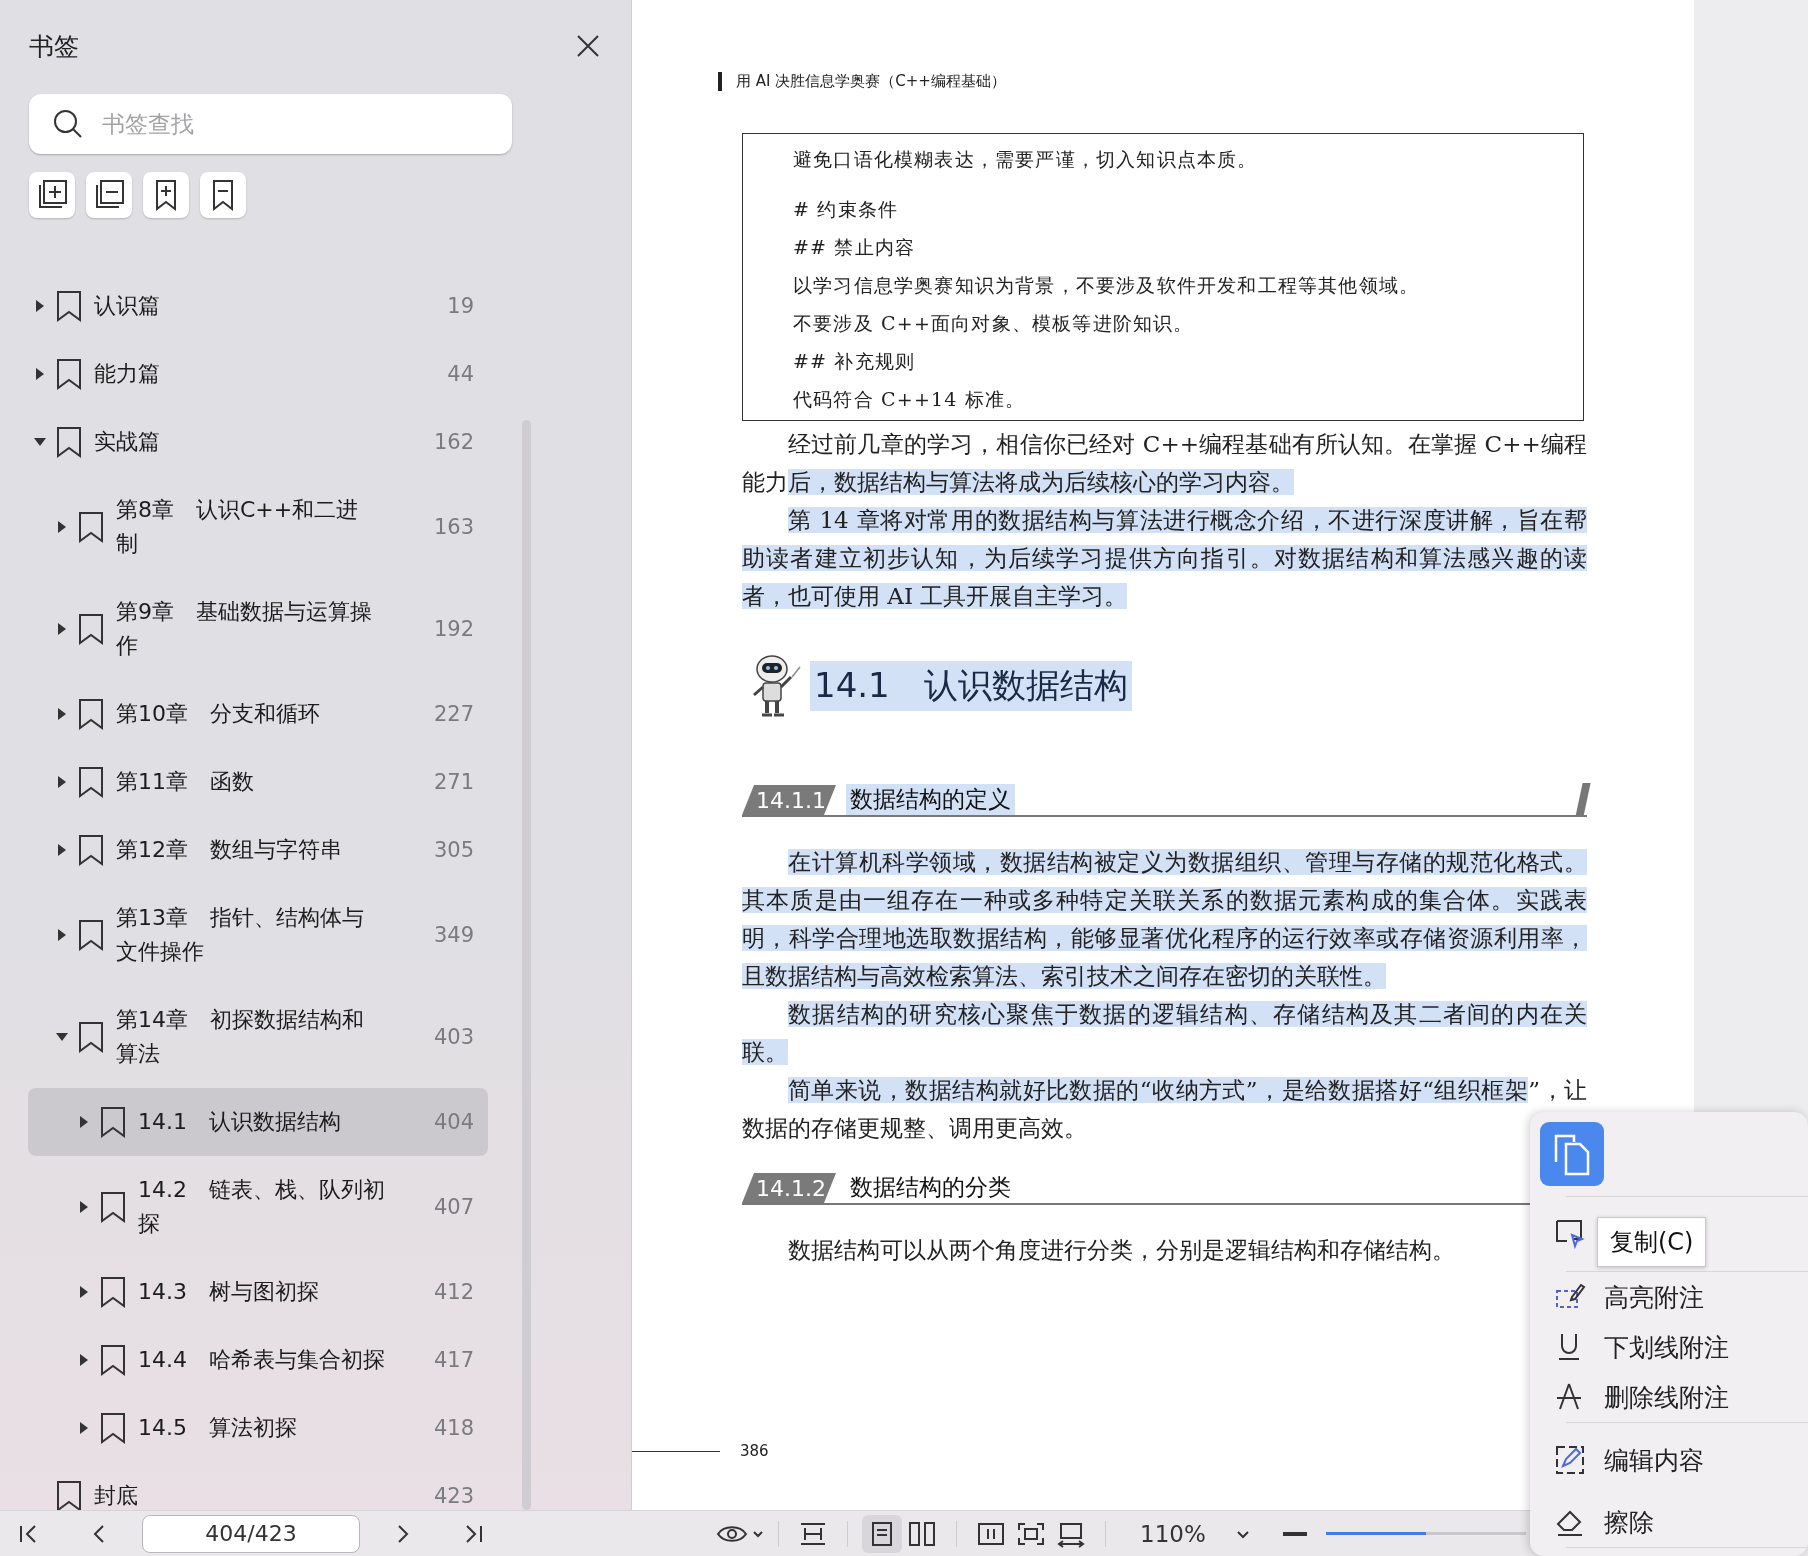 Image resolution: width=1808 pixels, height=1556 pixels. I want to click on body-paragraph: 第 14 章将对常用的数据结构与算法进行概念介绍，不进行深度讲解，旨在帮助读者建立初步认知，为后续学习提供方向指引。对数据结构和算法感兴趣的读者，也可使用 AI 工具开展自主学习。, so click(1164, 558).